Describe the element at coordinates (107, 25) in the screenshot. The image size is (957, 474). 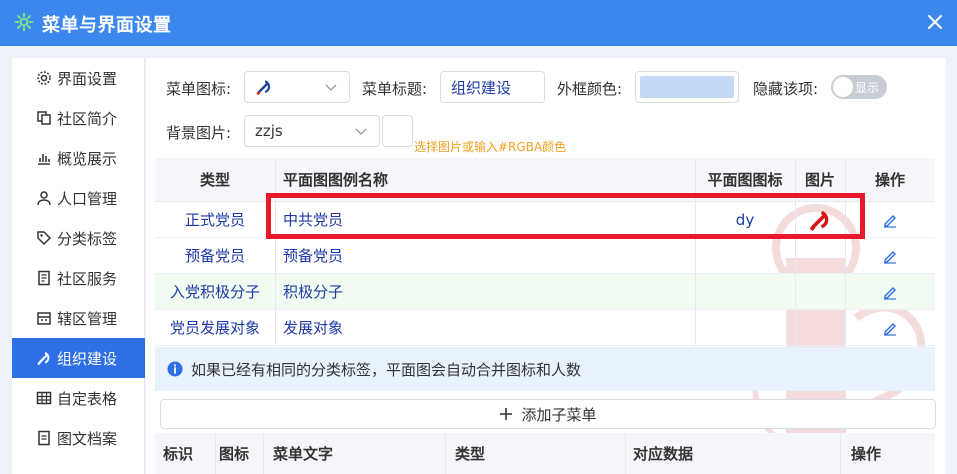
I see `window-title: 菜单与界面设置` at that location.